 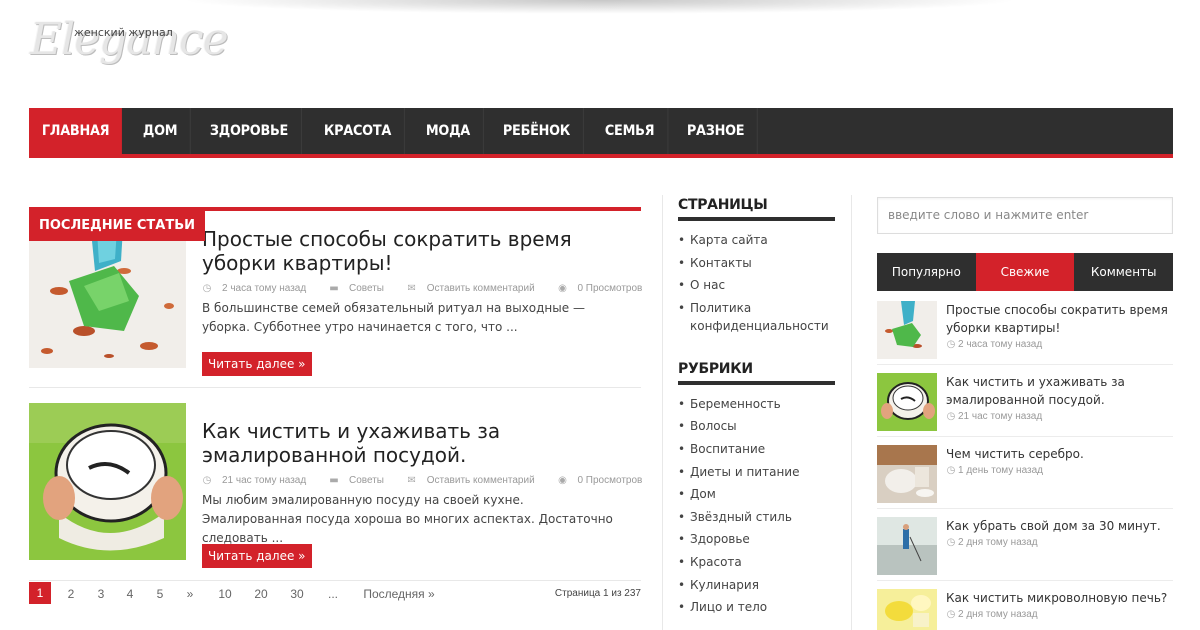 What do you see at coordinates (129, 45) in the screenshot?
I see `site-logo: Elegance женский журнал` at bounding box center [129, 45].